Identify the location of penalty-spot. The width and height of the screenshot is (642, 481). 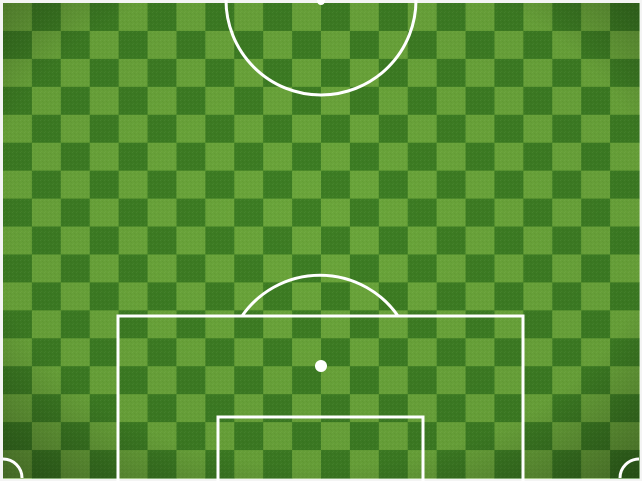
(321, 366).